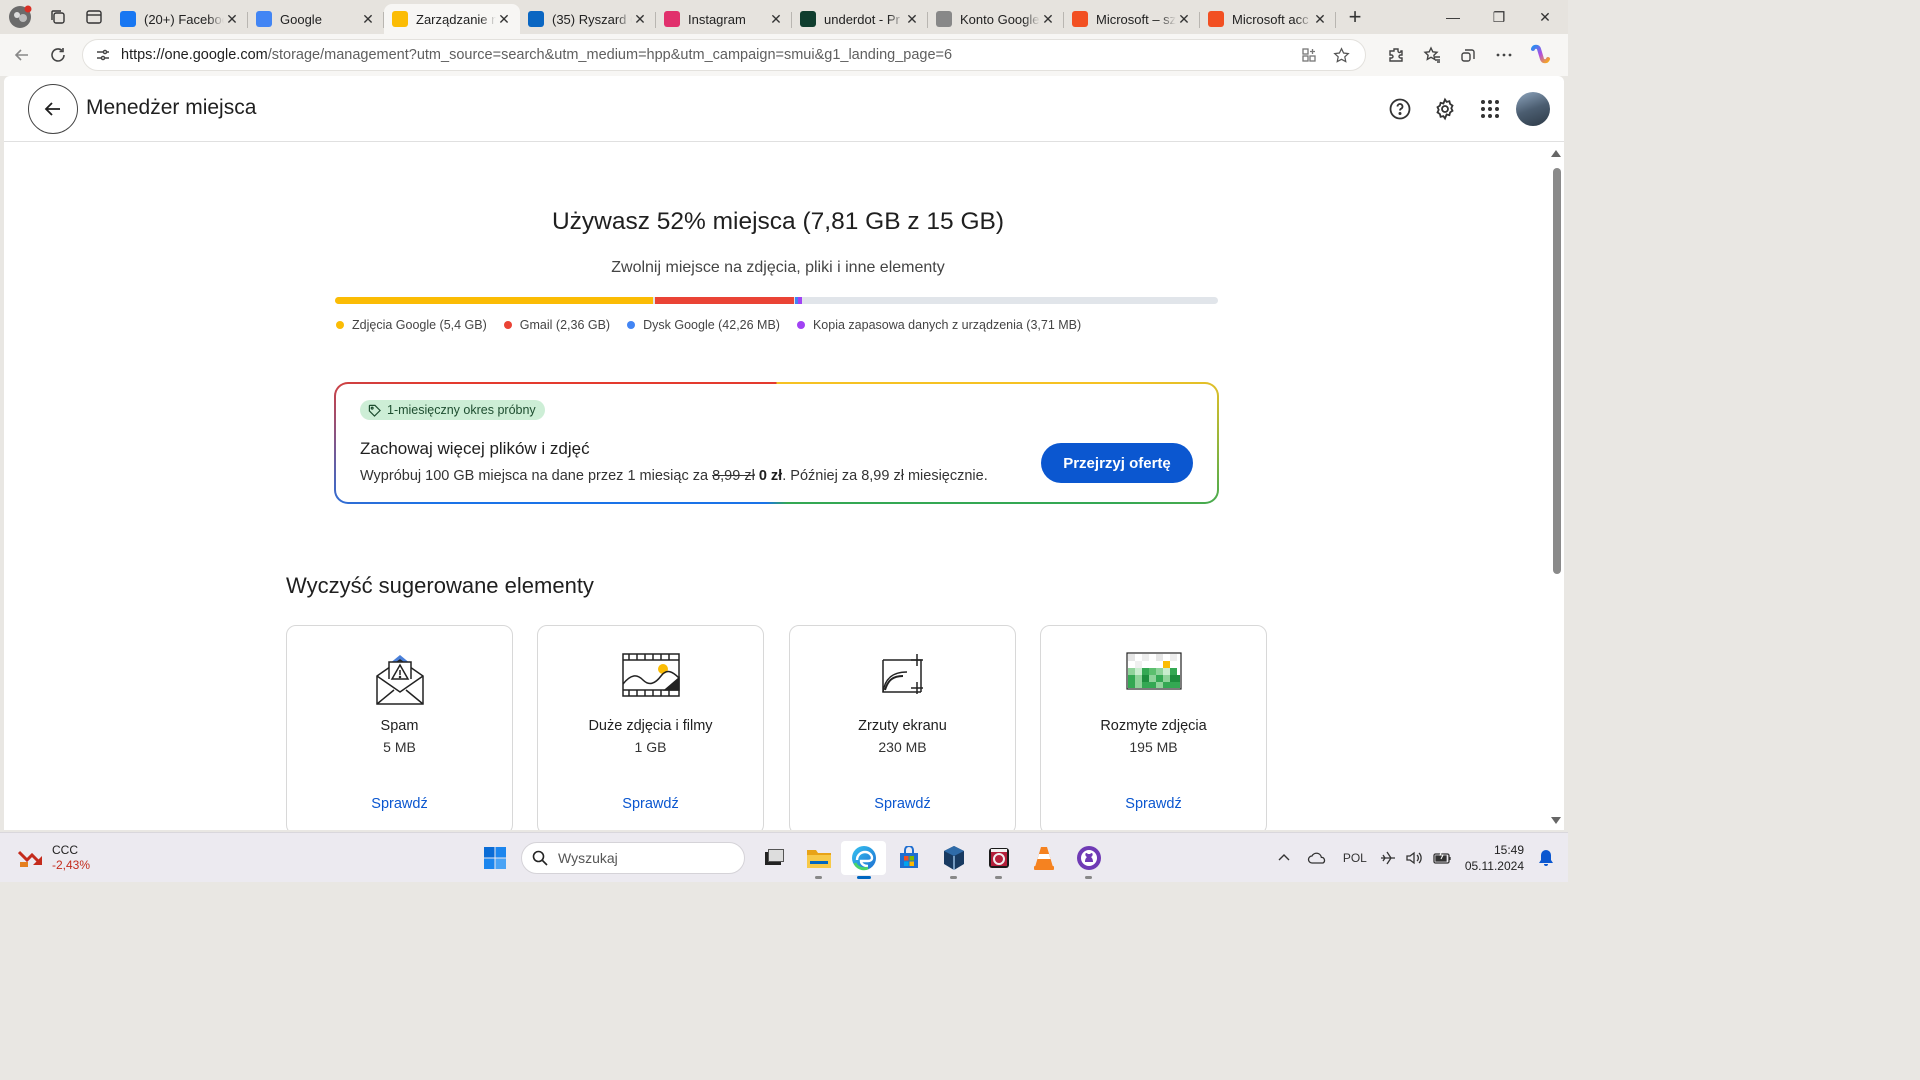  Describe the element at coordinates (1533, 109) in the screenshot. I see `account-avatar` at that location.